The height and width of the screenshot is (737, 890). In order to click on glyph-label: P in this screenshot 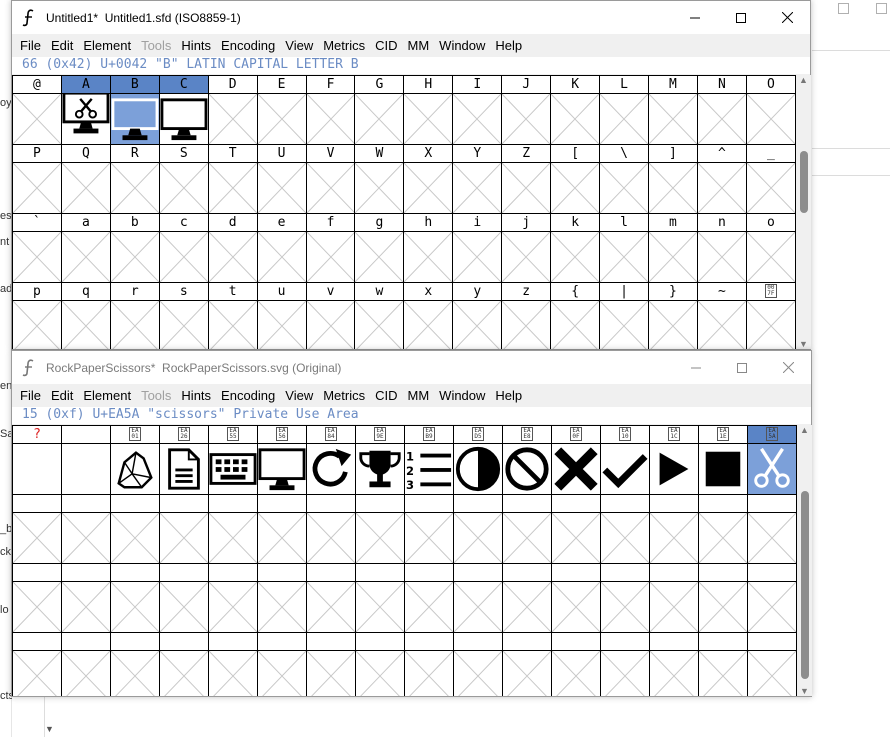, I will do `click(37, 153)`.